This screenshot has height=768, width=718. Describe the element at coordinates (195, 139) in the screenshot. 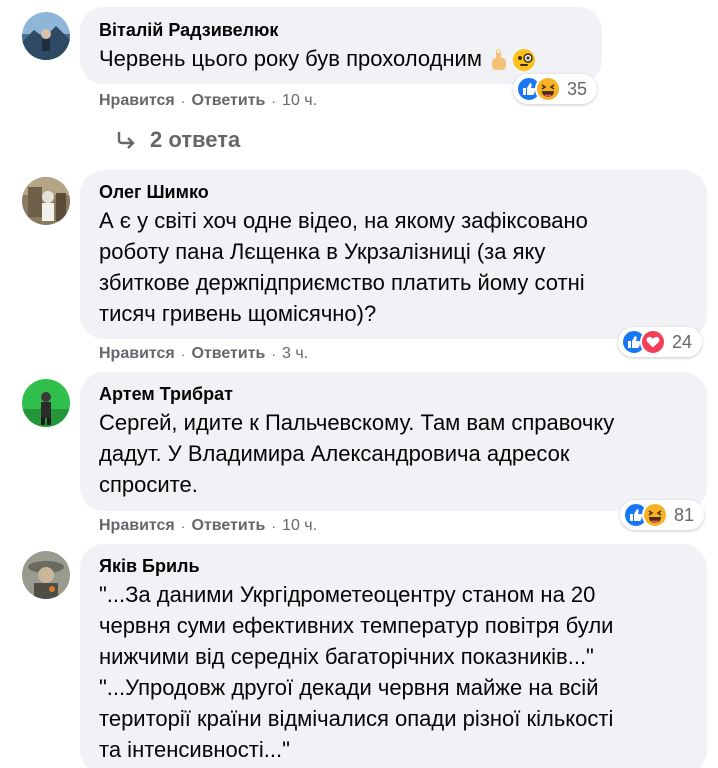

I see `replies-count-label: 2 ответа` at that location.